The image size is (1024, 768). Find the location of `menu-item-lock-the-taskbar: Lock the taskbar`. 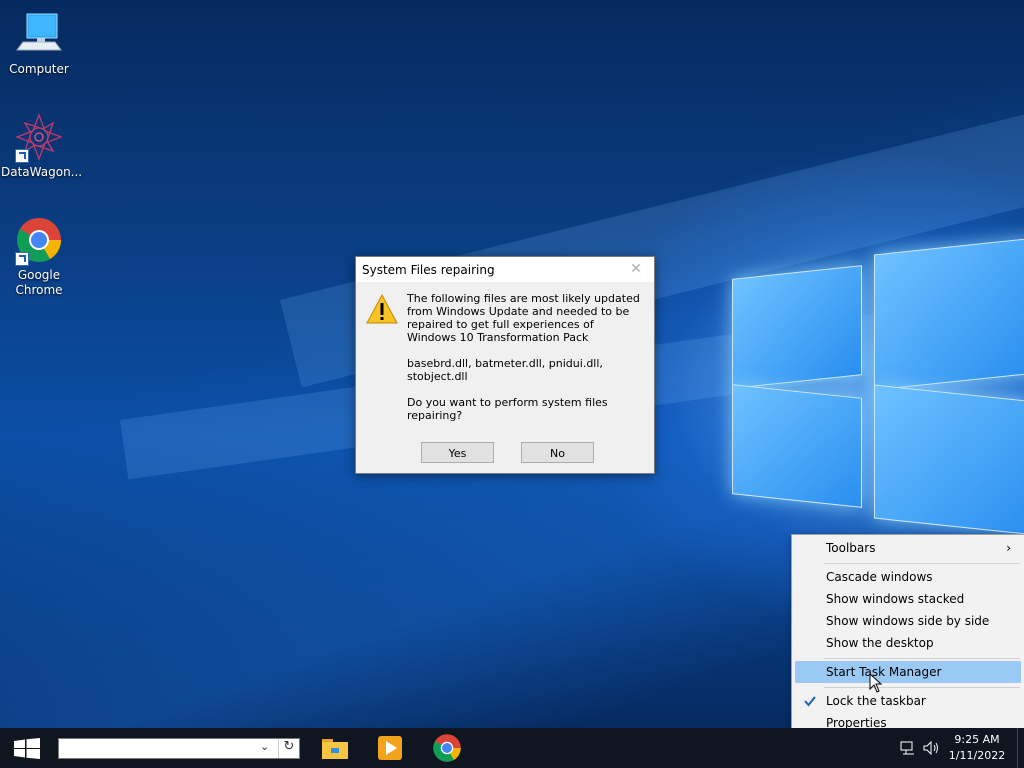

menu-item-lock-the-taskbar: Lock the taskbar is located at coordinates (908, 701).